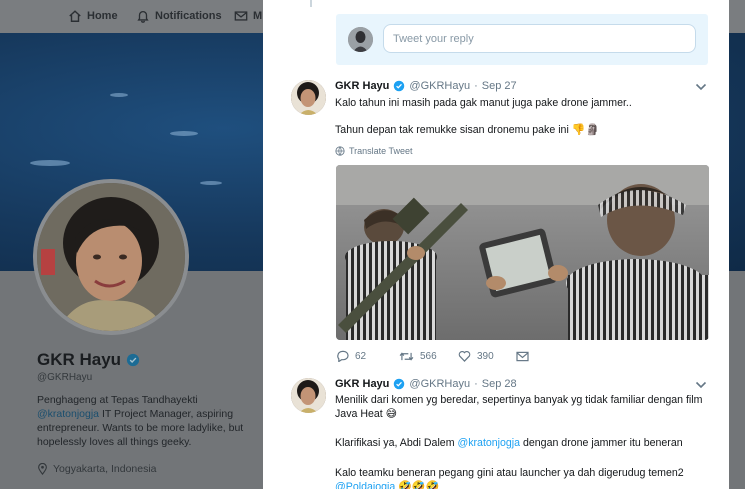 The image size is (745, 489). What do you see at coordinates (381, 151) in the screenshot?
I see `translate-label: Translate Tweet` at bounding box center [381, 151].